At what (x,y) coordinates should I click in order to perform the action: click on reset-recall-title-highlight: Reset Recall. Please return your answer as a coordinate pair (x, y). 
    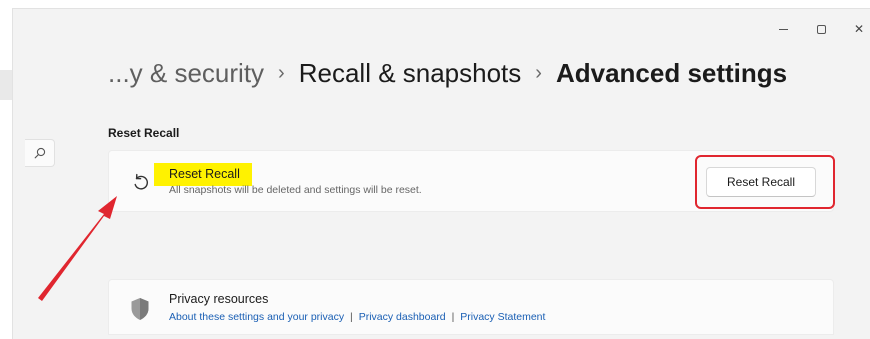
    Looking at the image, I should click on (203, 174).